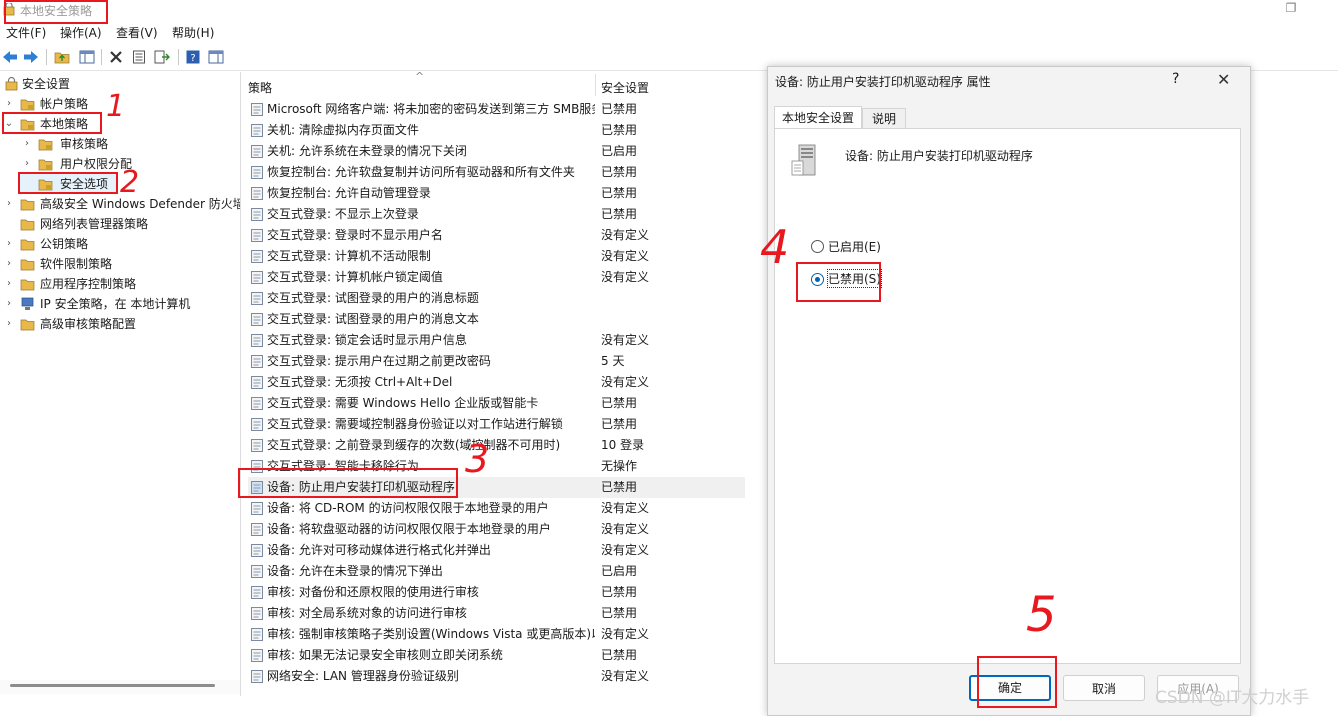 This screenshot has height=716, width=1338. I want to click on table-row: 交互式登录: 计算机帐户锁定阈值 没有定义, so click(496, 277).